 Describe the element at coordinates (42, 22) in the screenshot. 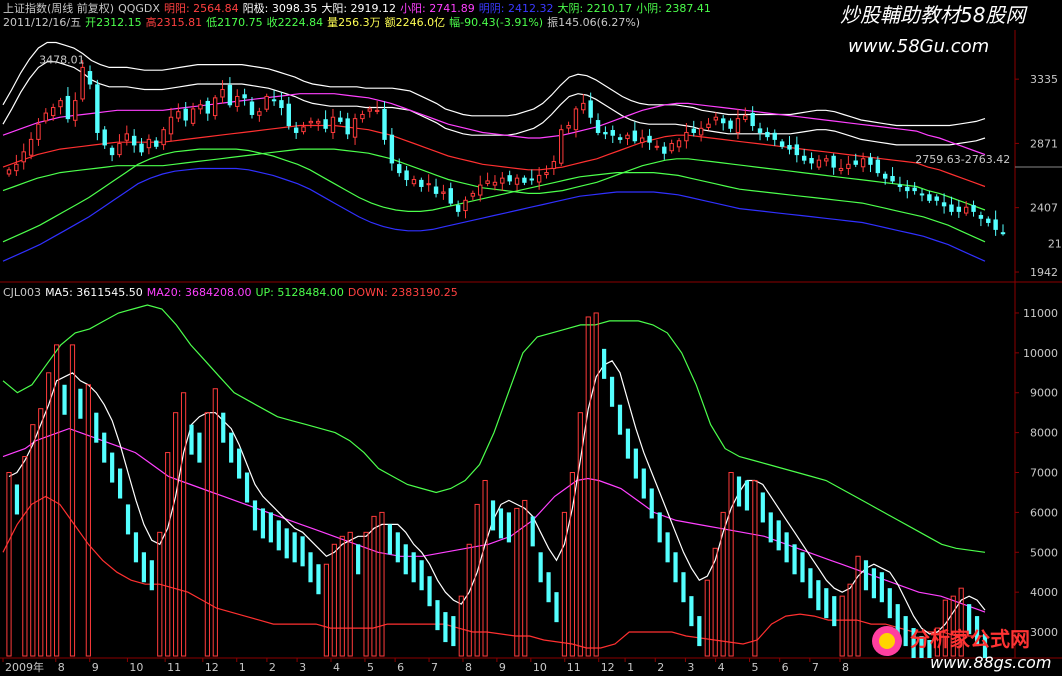

I see `header-field: 2011/12/16/五` at that location.